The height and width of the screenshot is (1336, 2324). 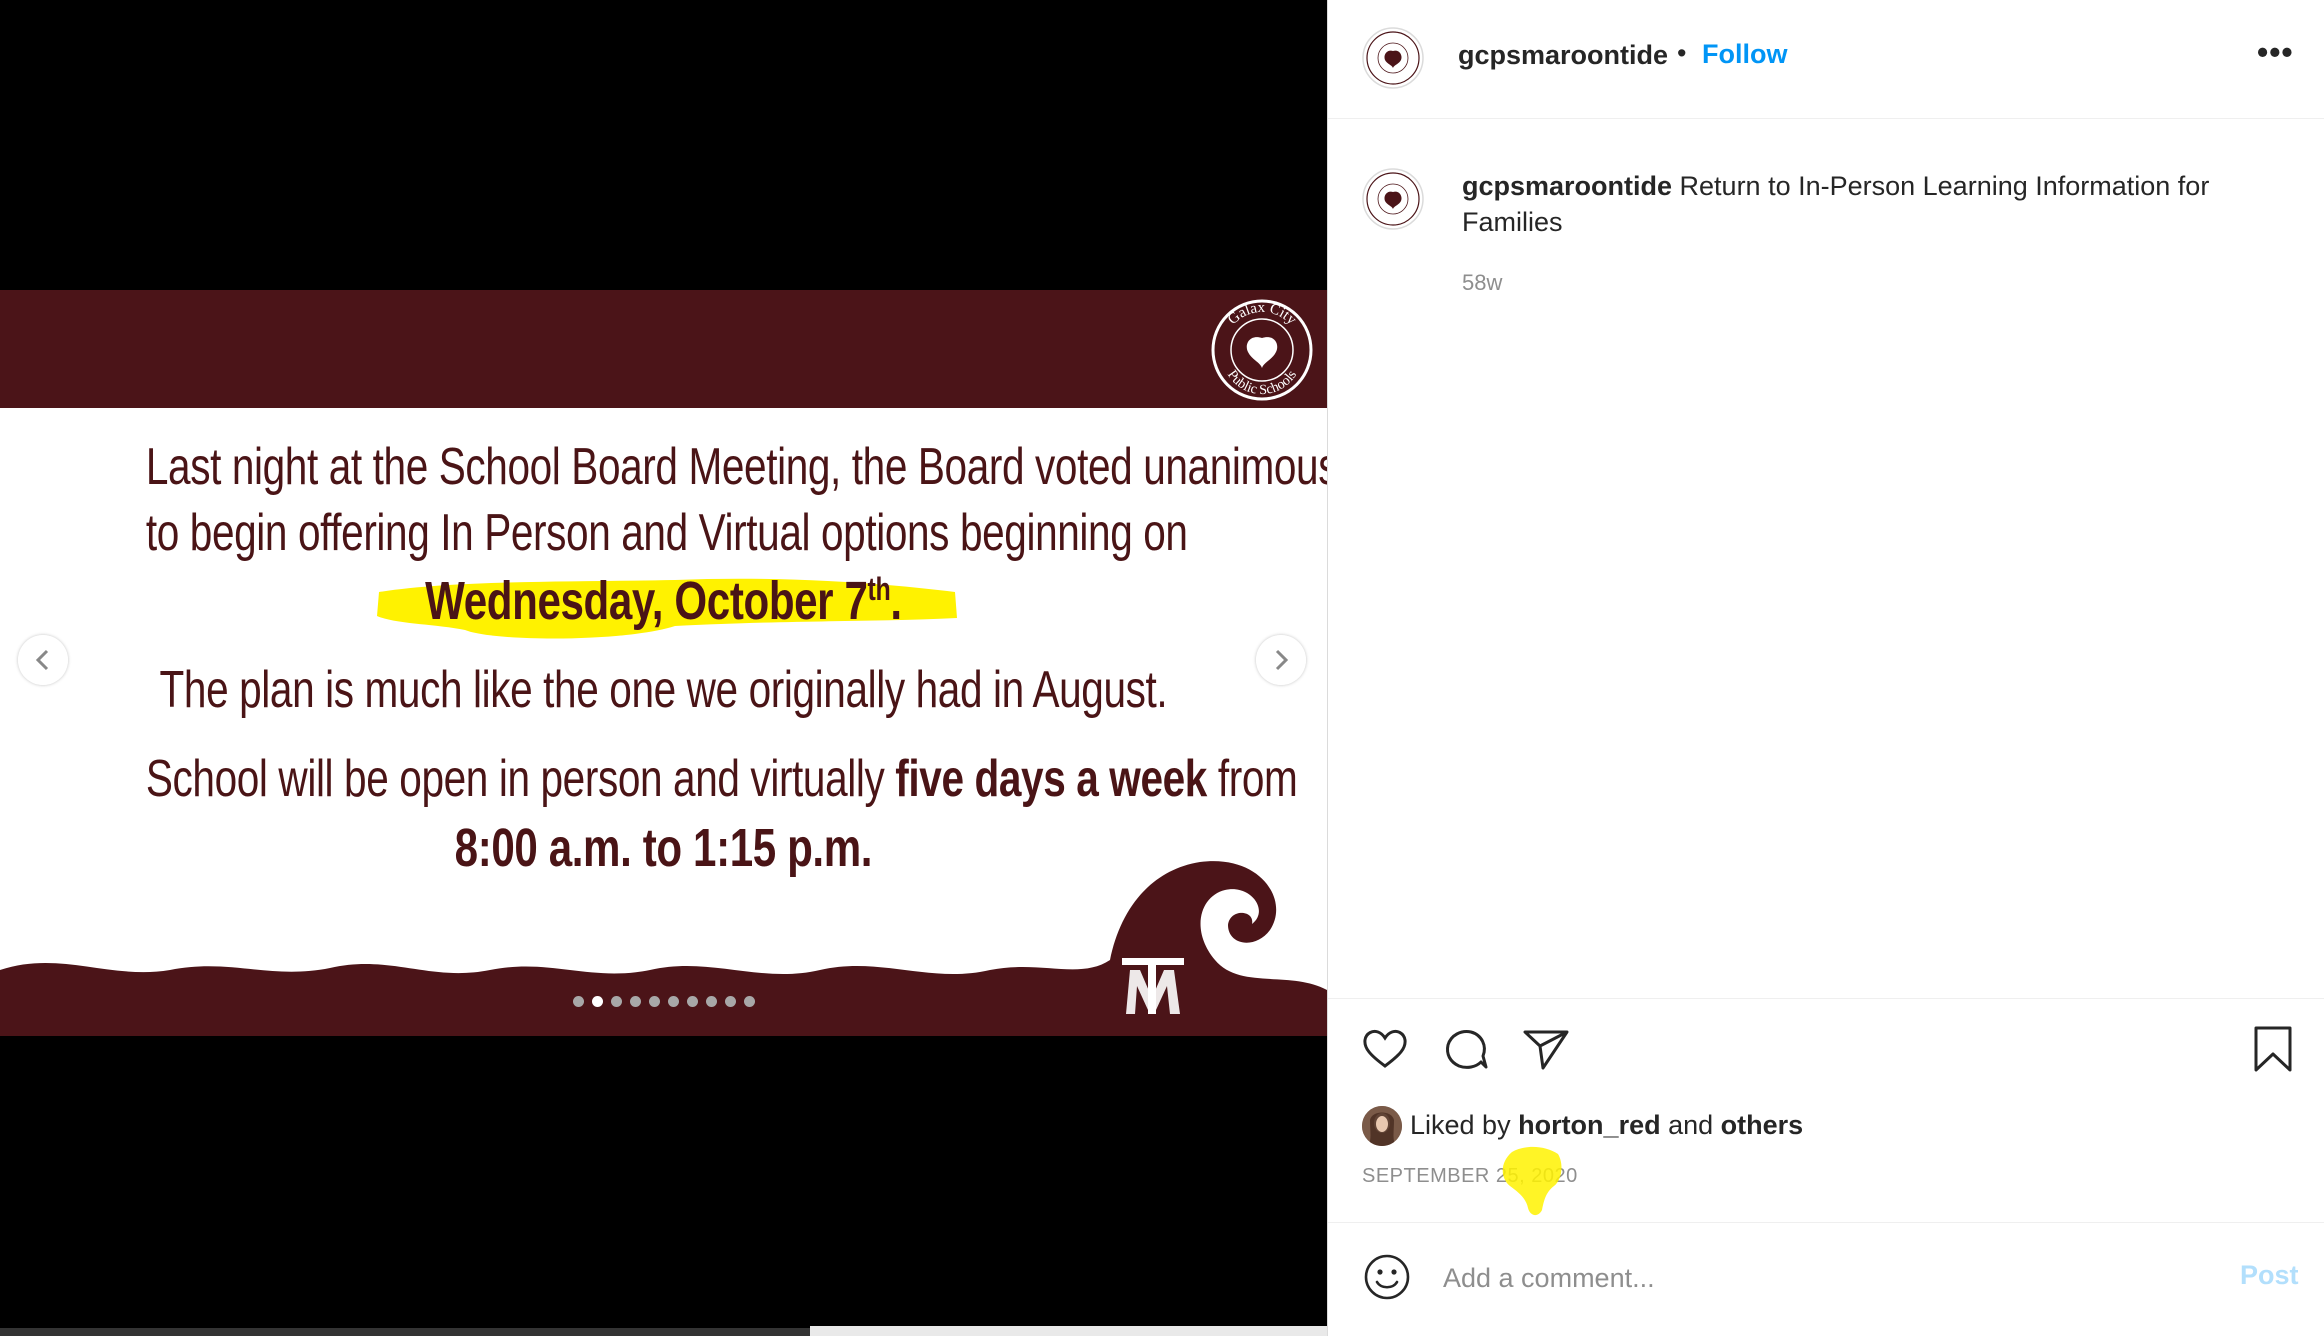 I want to click on caption-username: gcpsmaroontide, so click(x=1567, y=186).